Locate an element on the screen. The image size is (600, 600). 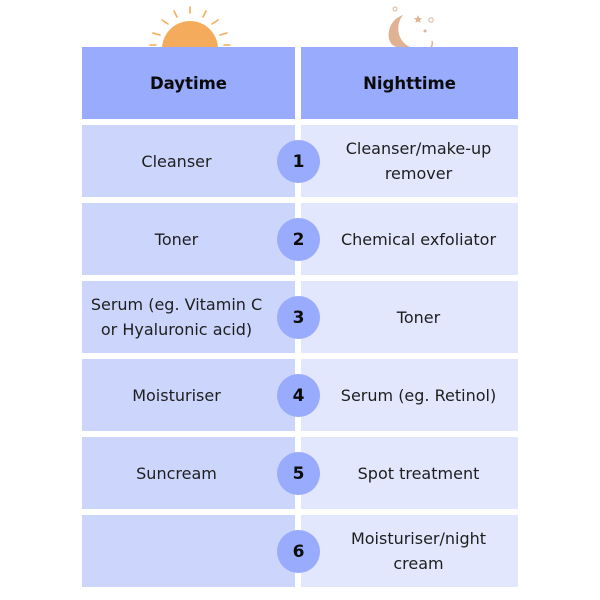
step-number: 4 is located at coordinates (298, 395).